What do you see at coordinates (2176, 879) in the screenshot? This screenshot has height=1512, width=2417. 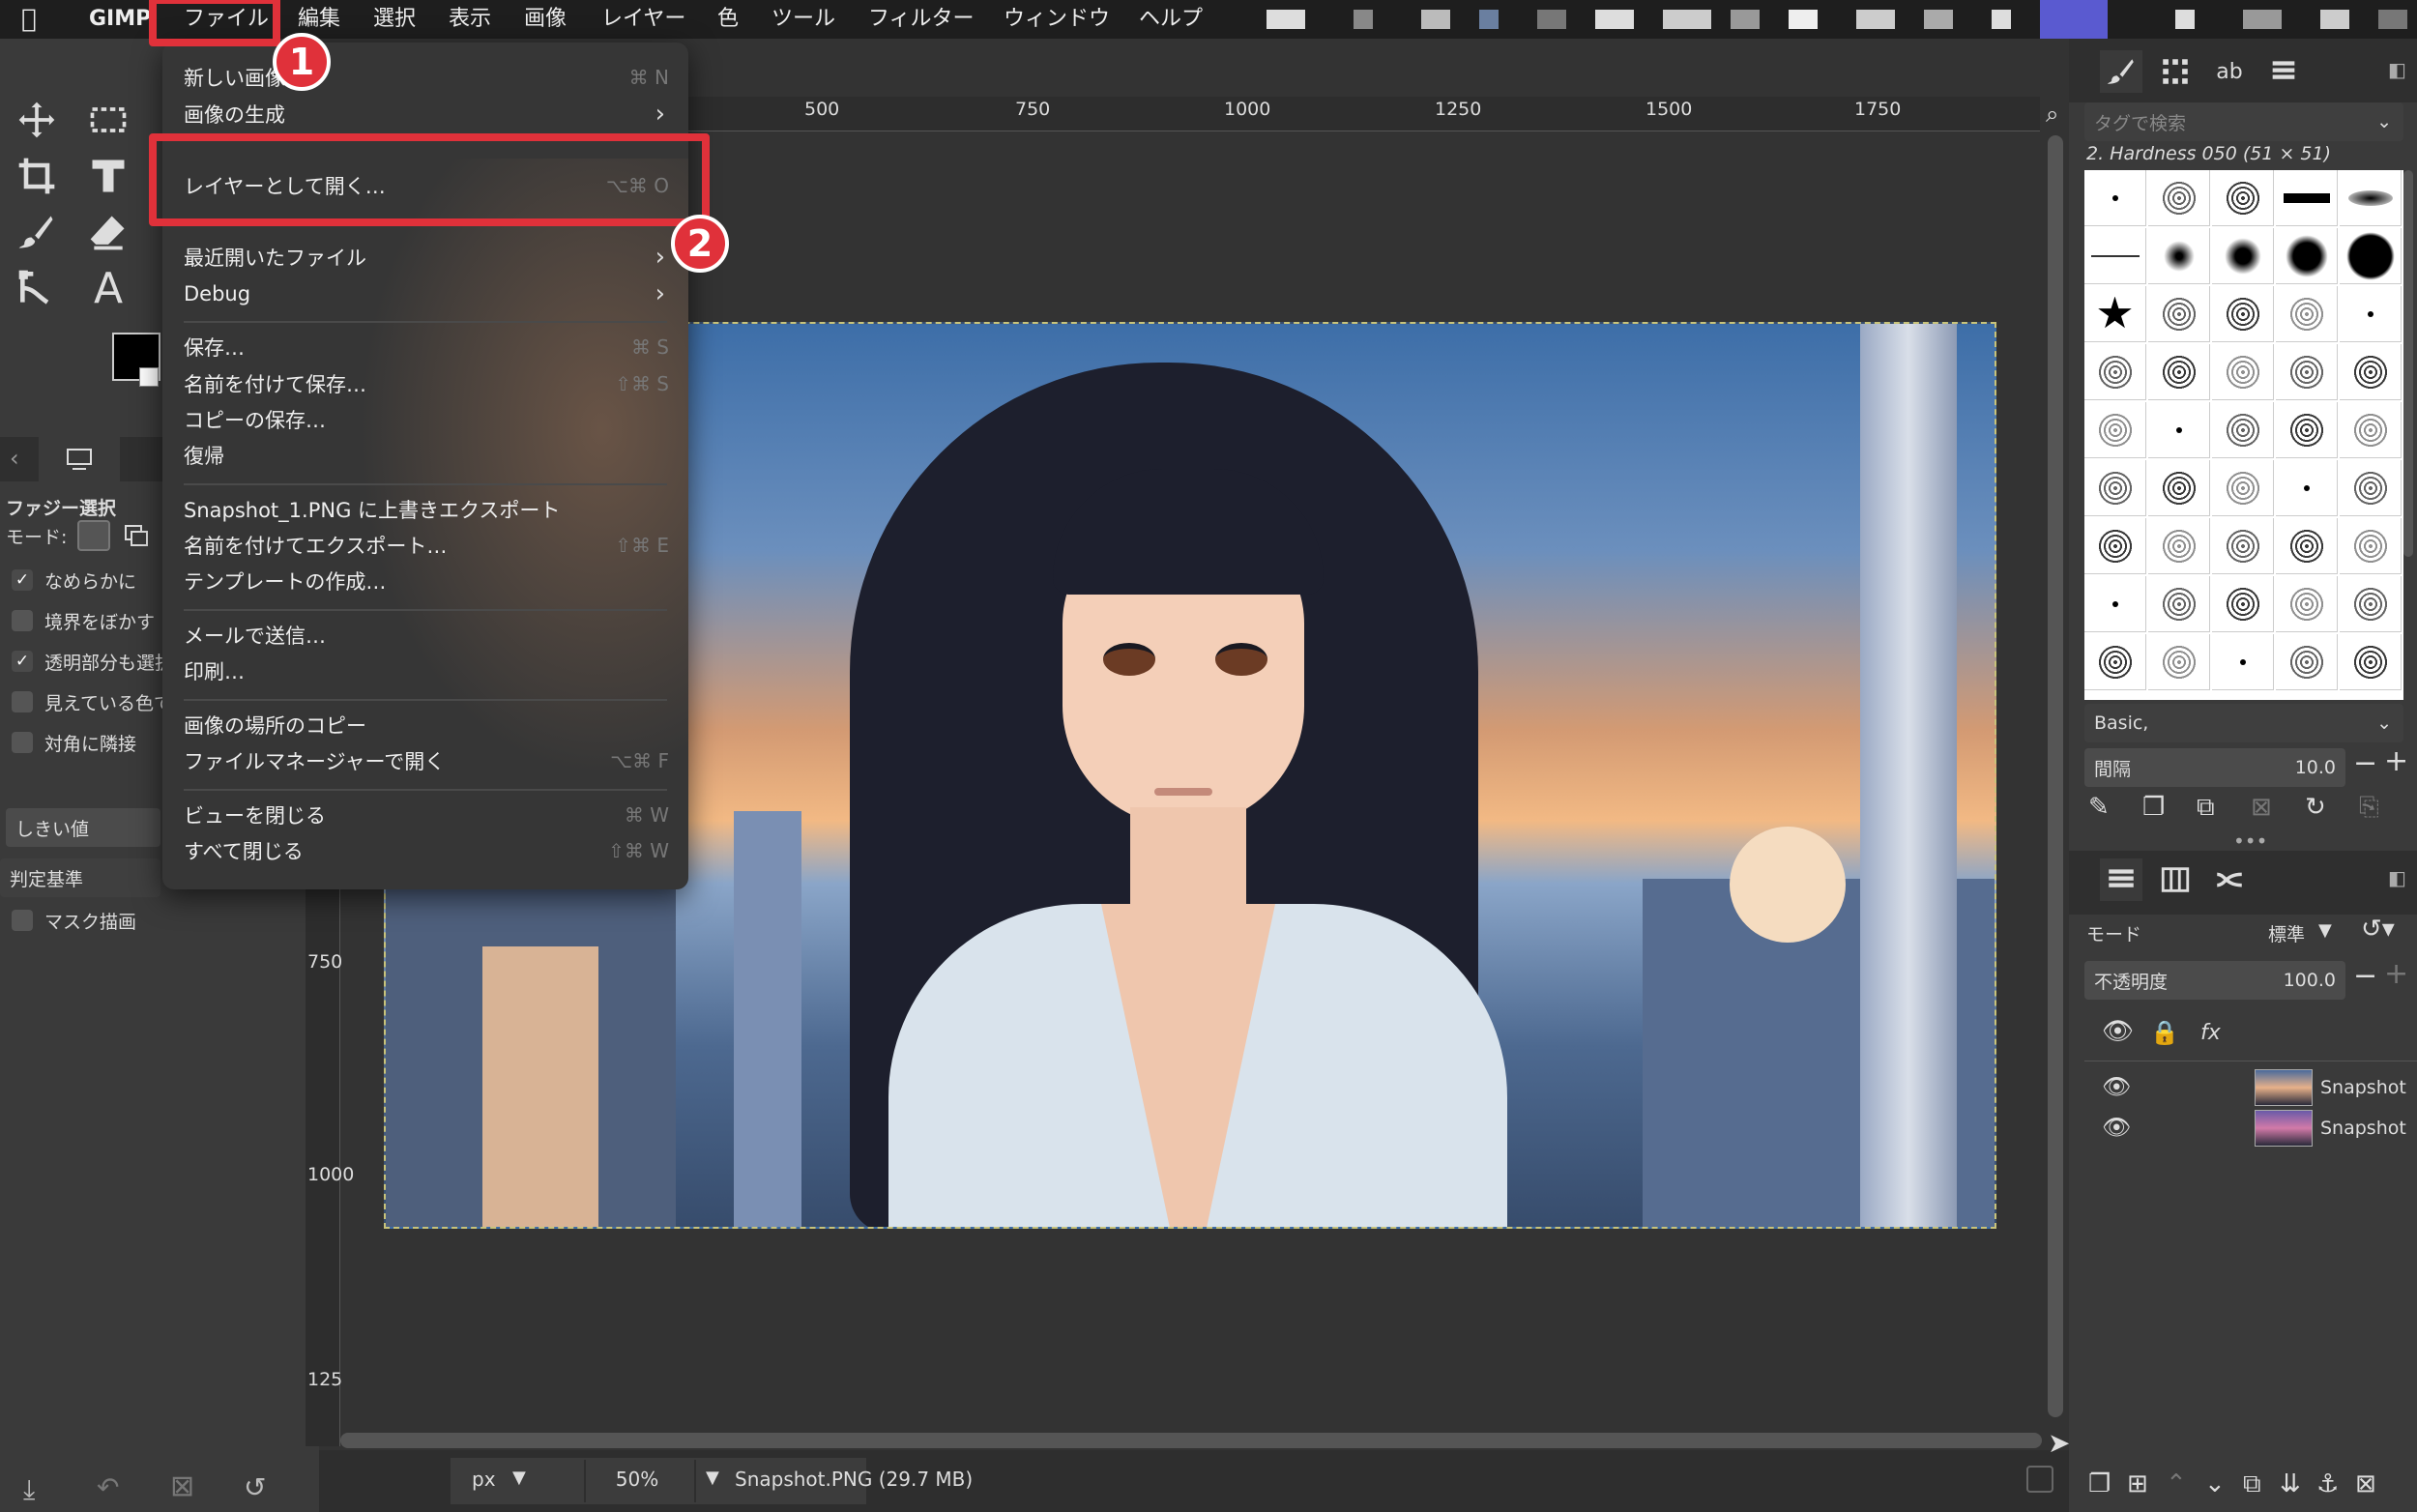 I see `channels-tab-icon` at bounding box center [2176, 879].